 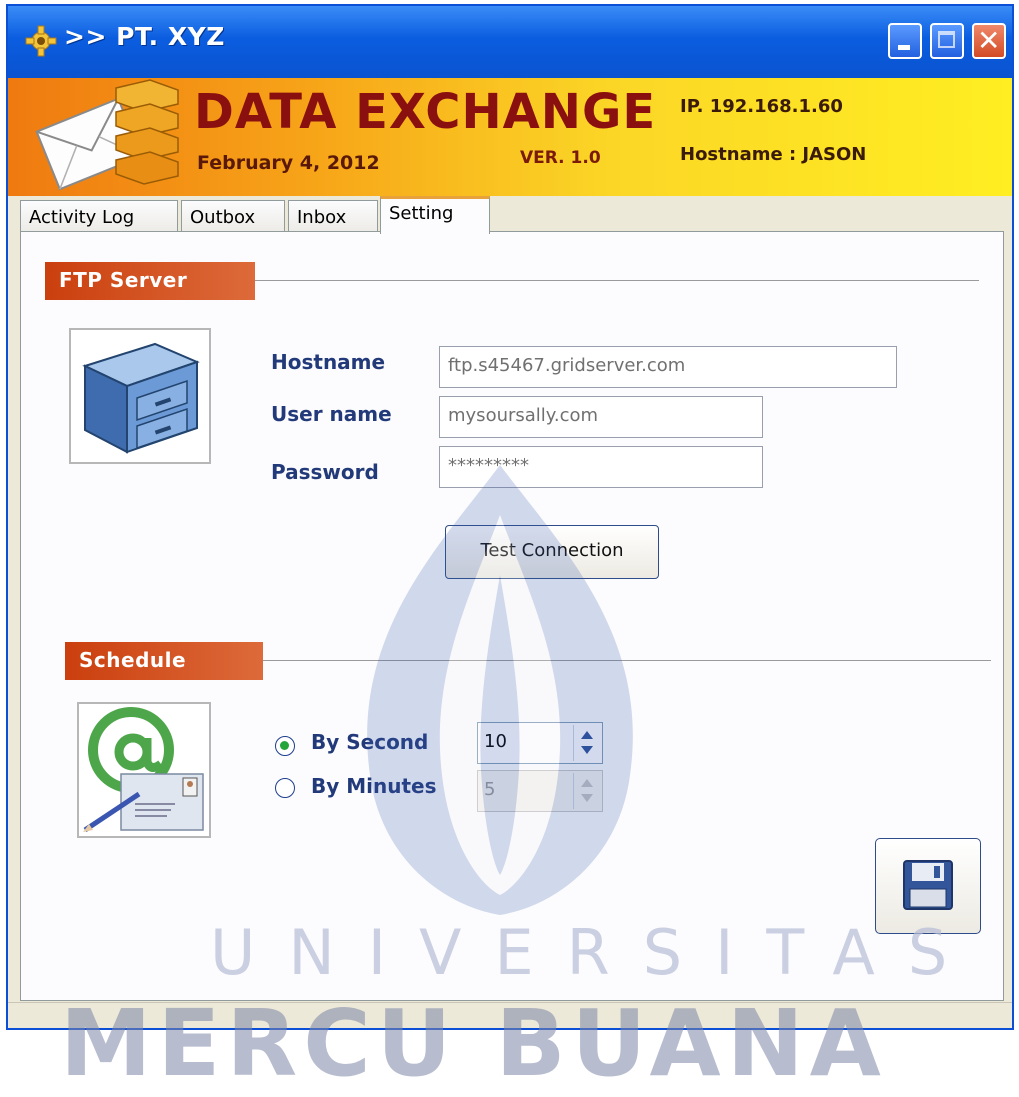 What do you see at coordinates (601, 467) in the screenshot?
I see `password-field: *********` at bounding box center [601, 467].